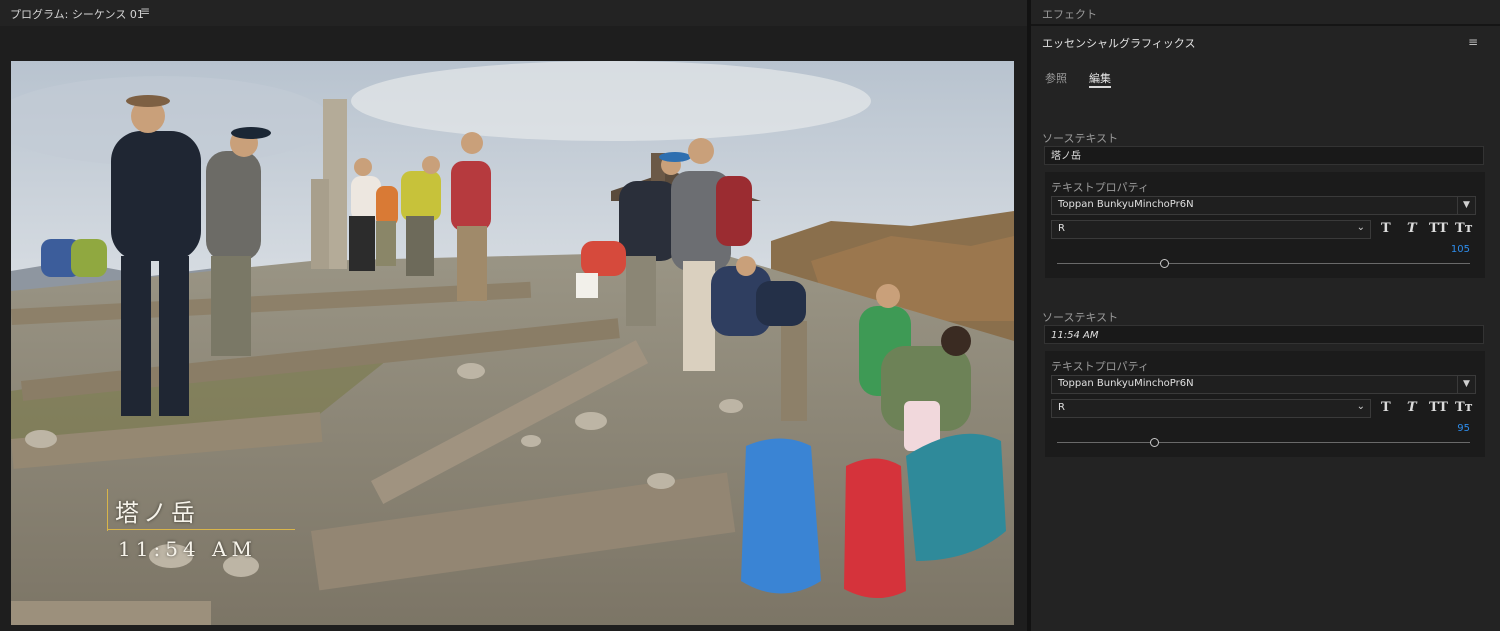 The image size is (1500, 631). I want to click on program-monitor-header: プログラム: シーケンス 01 ≡, so click(513, 13).